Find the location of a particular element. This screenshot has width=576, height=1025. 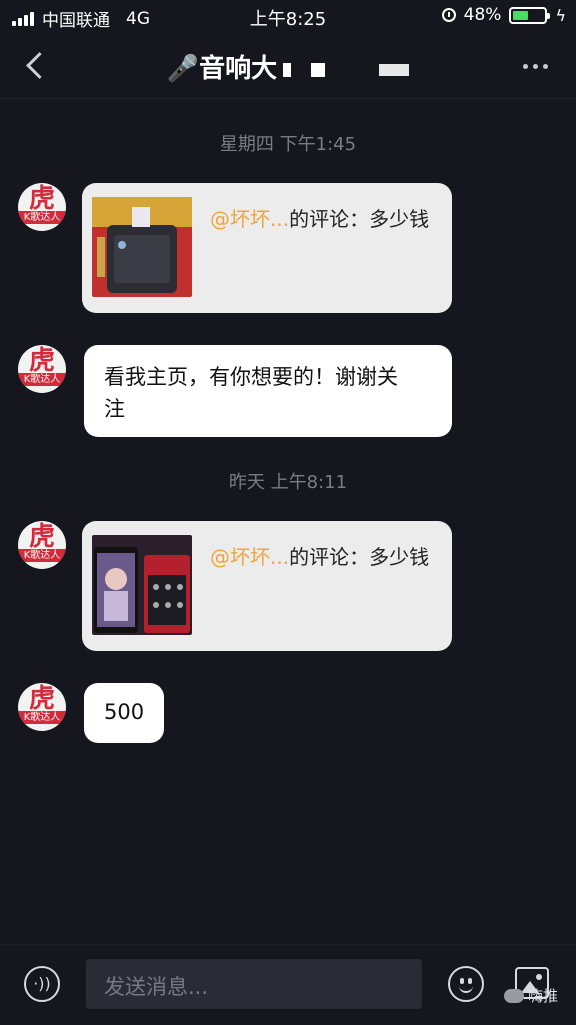

emoji-icon is located at coordinates (466, 988).